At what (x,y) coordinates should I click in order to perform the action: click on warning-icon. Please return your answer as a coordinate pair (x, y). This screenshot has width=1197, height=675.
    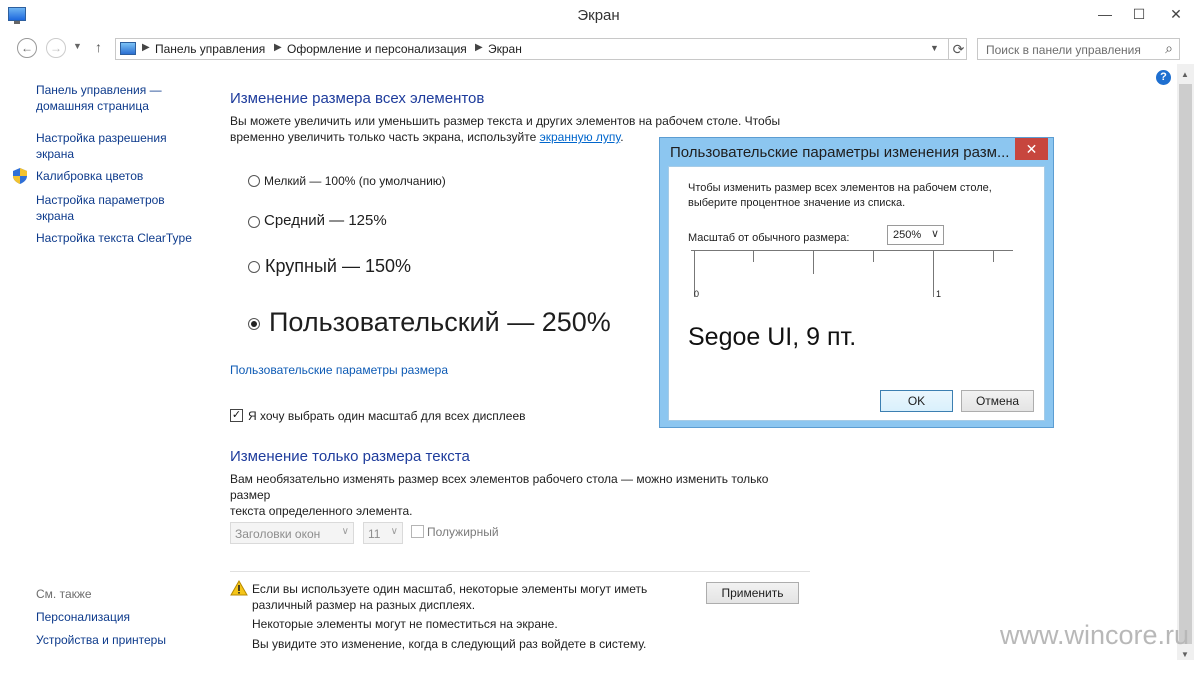
    Looking at the image, I should click on (239, 588).